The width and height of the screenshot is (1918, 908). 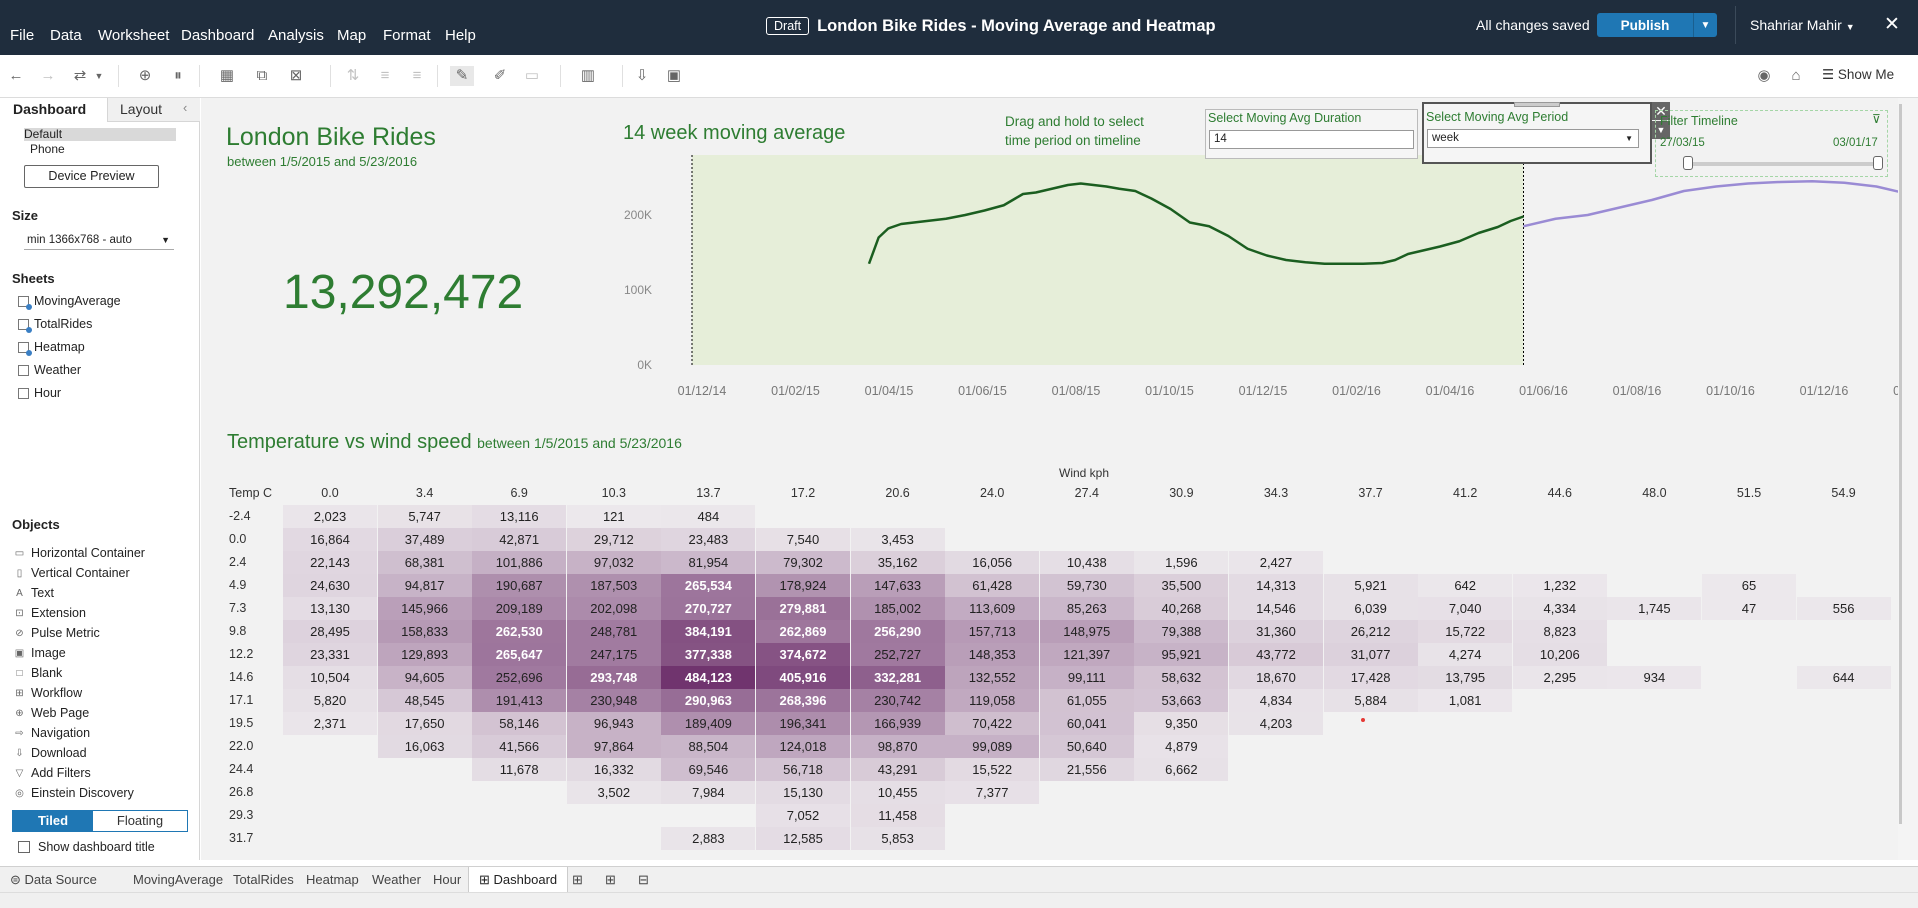 I want to click on menu-map: Map, so click(x=351, y=35).